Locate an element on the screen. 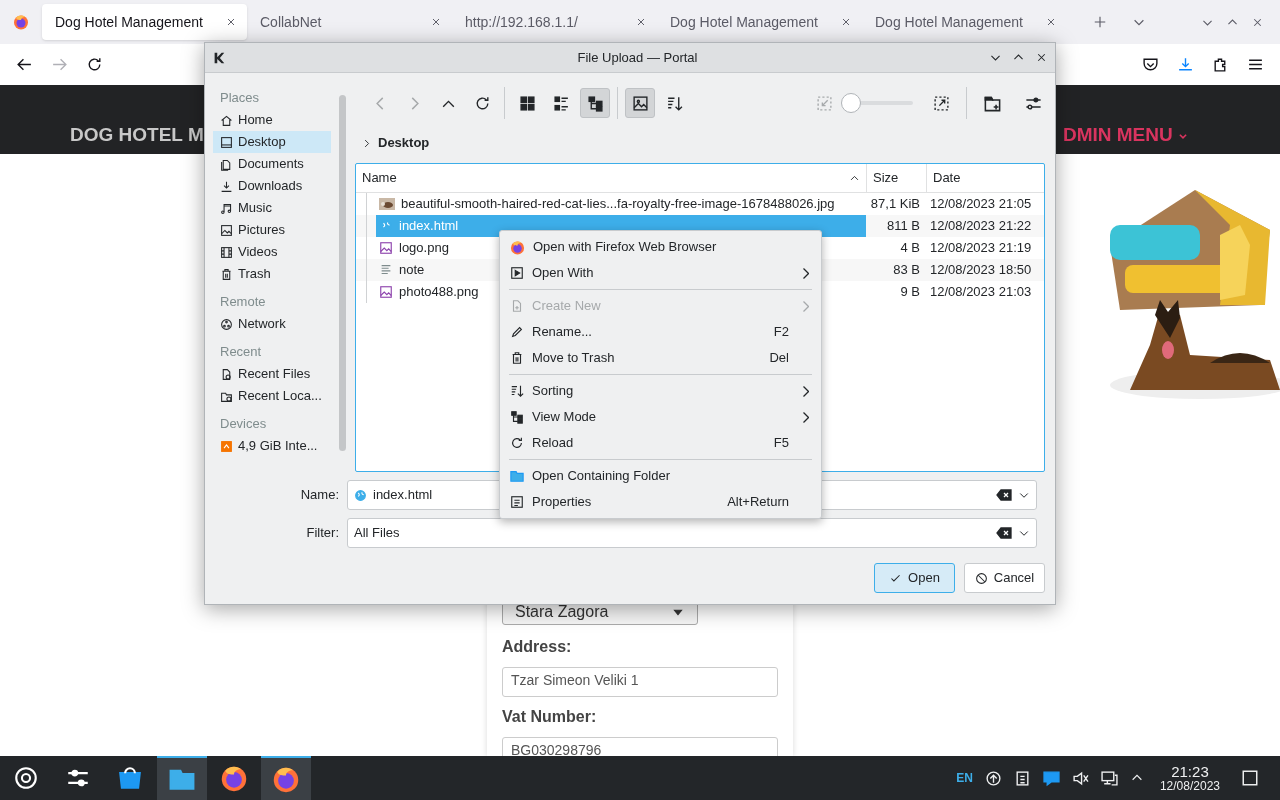 The height and width of the screenshot is (800, 1280). date-cell-text: 12/08/2023 21:22 is located at coordinates (981, 226).